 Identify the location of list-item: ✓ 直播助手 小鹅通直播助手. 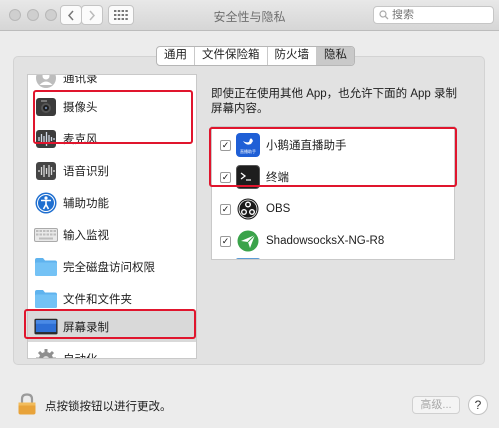
(333, 145).